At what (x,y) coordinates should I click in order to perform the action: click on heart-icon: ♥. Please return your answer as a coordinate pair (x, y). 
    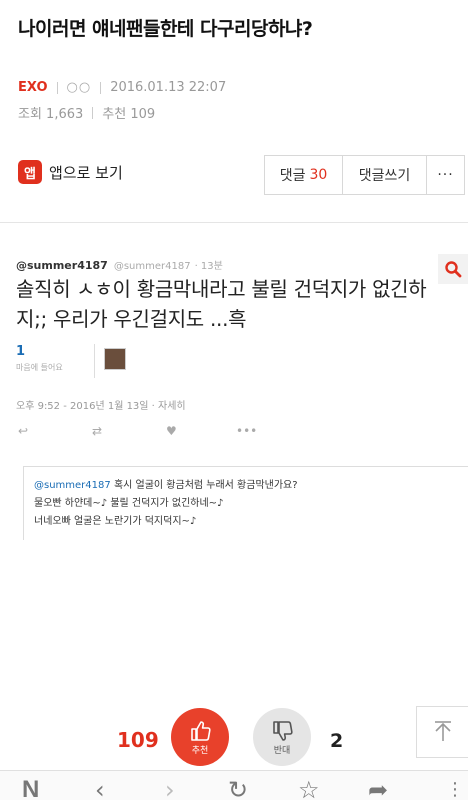
    Looking at the image, I should click on (171, 431).